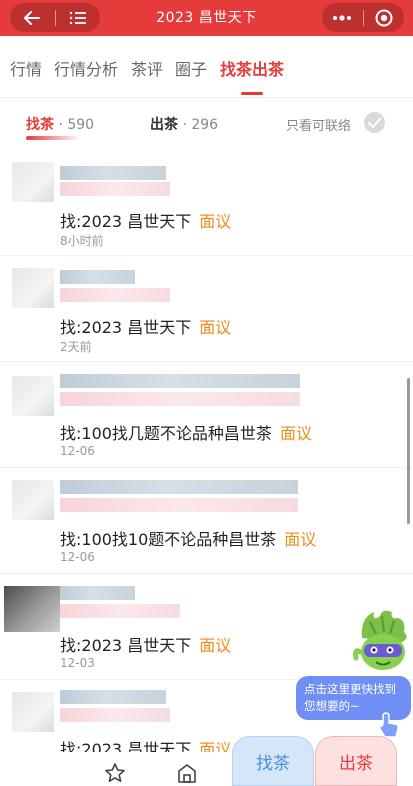 The height and width of the screenshot is (786, 413). What do you see at coordinates (52, 138) in the screenshot?
I see `filter-active-indicator` at bounding box center [52, 138].